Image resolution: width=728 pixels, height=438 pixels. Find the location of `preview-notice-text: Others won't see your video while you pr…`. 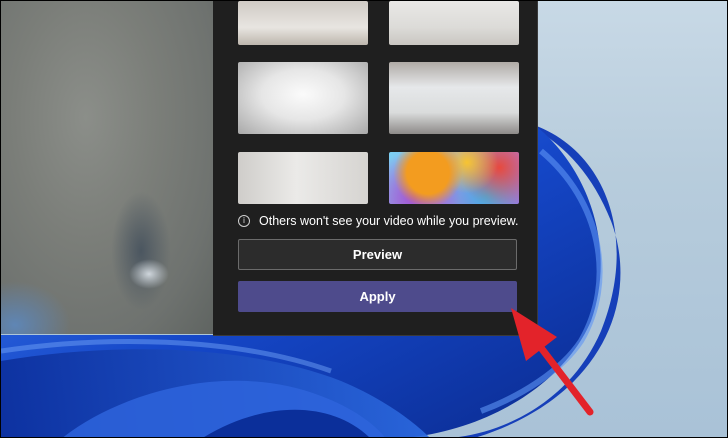

preview-notice-text: Others won't see your video while you pr… is located at coordinates (389, 221).